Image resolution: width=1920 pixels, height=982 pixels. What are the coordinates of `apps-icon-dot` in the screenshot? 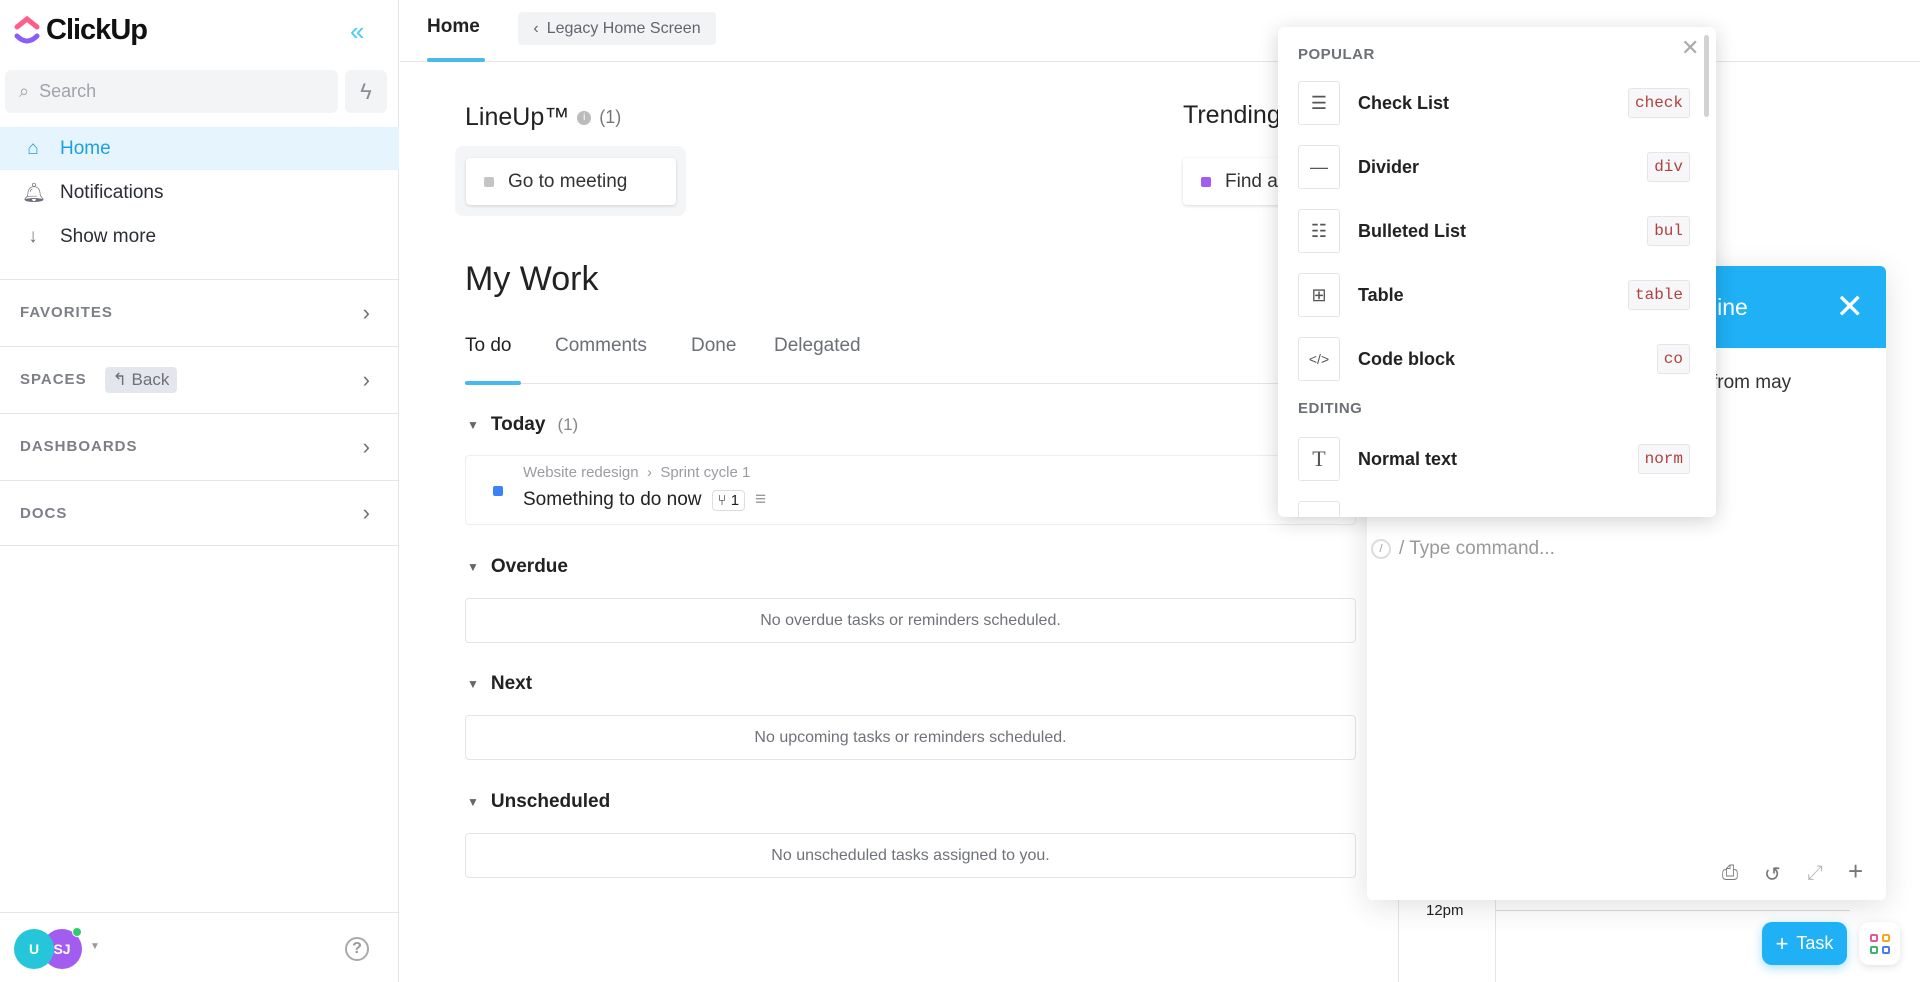 It's located at (1873, 949).